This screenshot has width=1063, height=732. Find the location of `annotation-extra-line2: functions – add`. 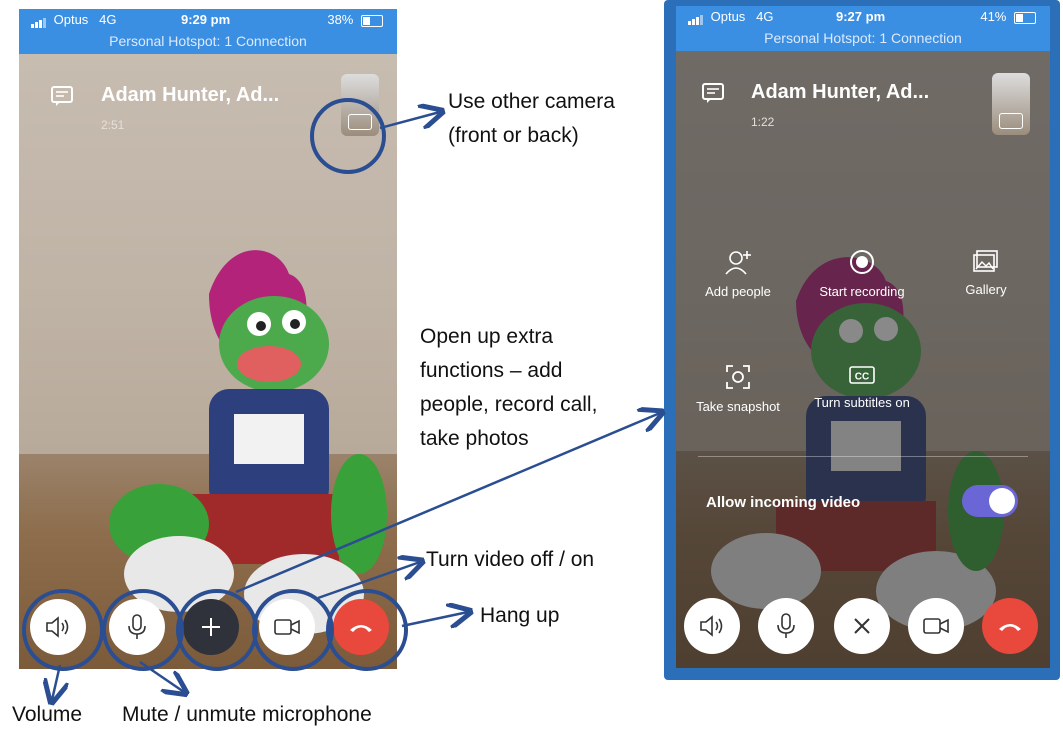

annotation-extra-line2: functions – add is located at coordinates (491, 370).